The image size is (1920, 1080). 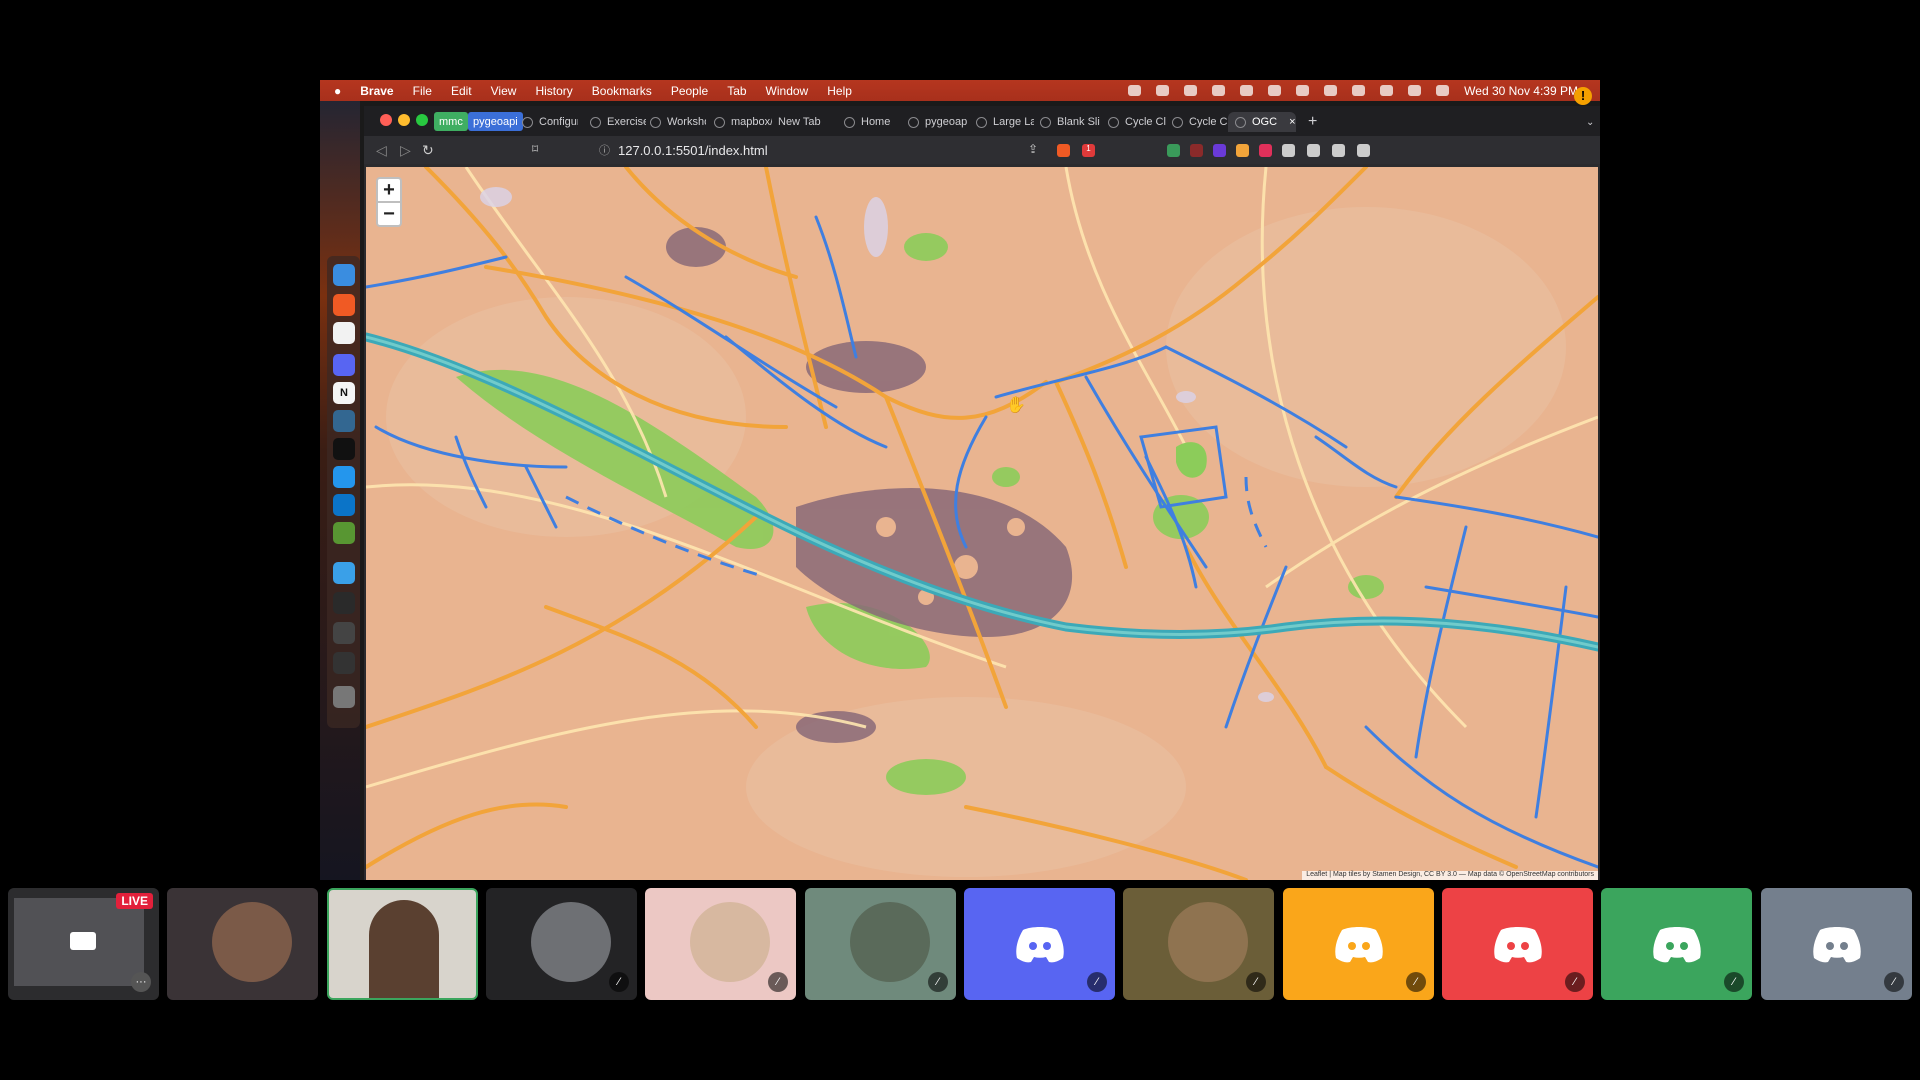 I want to click on status-user-icon, so click(x=1303, y=90).